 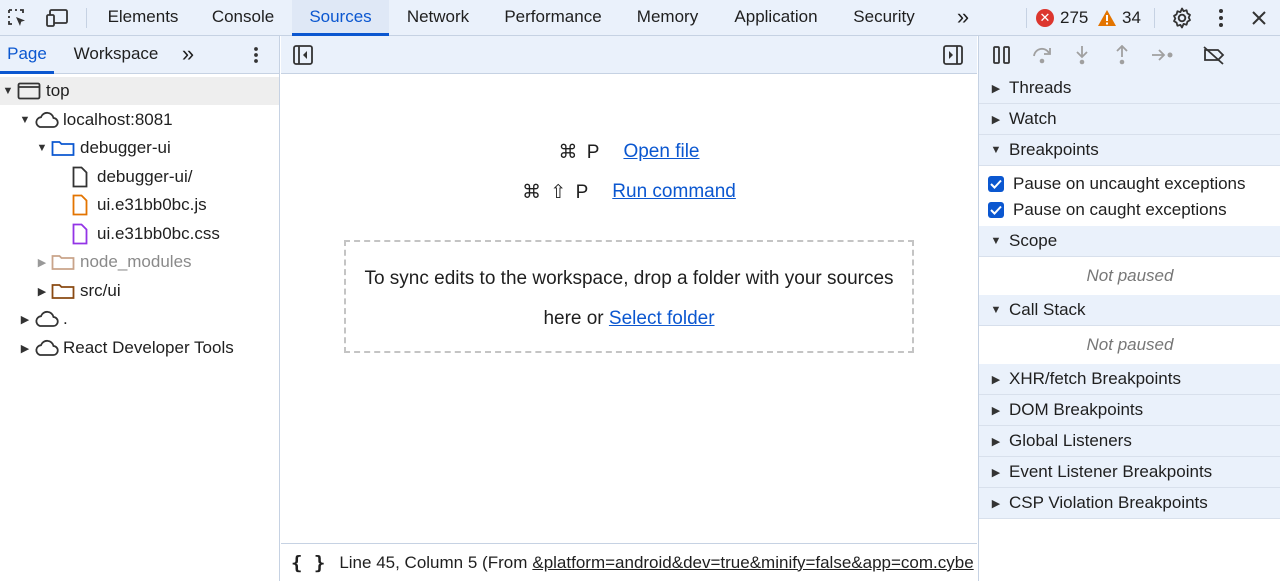 I want to click on navigator-menu-icon, so click(x=256, y=55).